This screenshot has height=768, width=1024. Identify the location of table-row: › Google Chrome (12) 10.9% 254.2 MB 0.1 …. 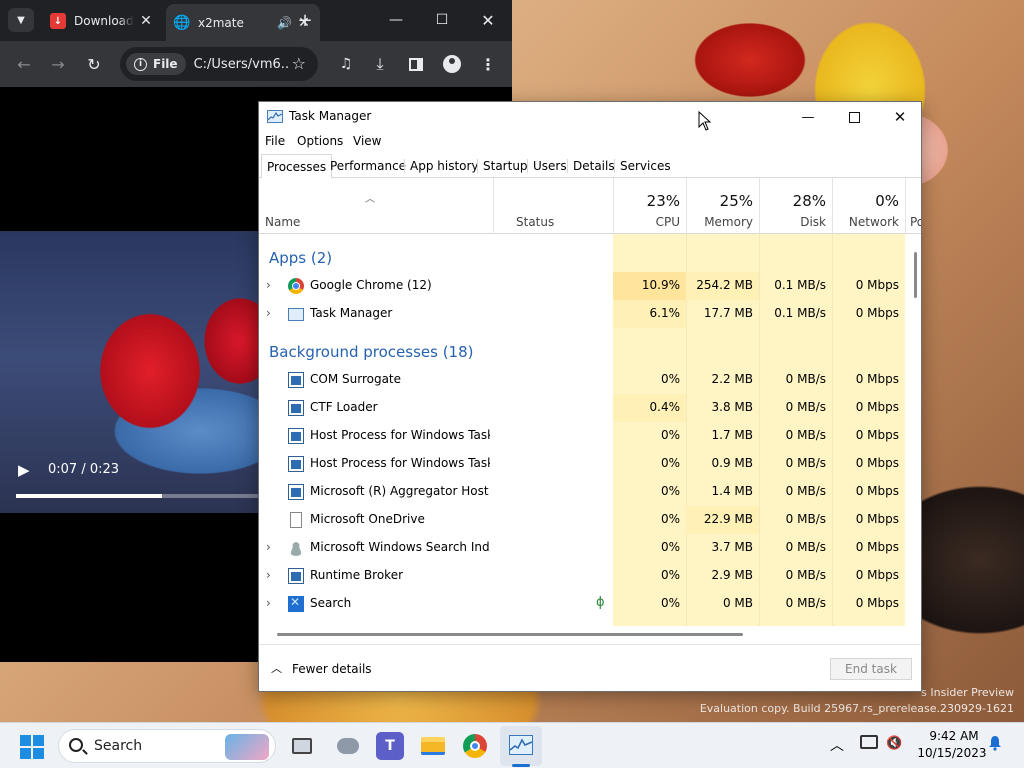
(582, 286).